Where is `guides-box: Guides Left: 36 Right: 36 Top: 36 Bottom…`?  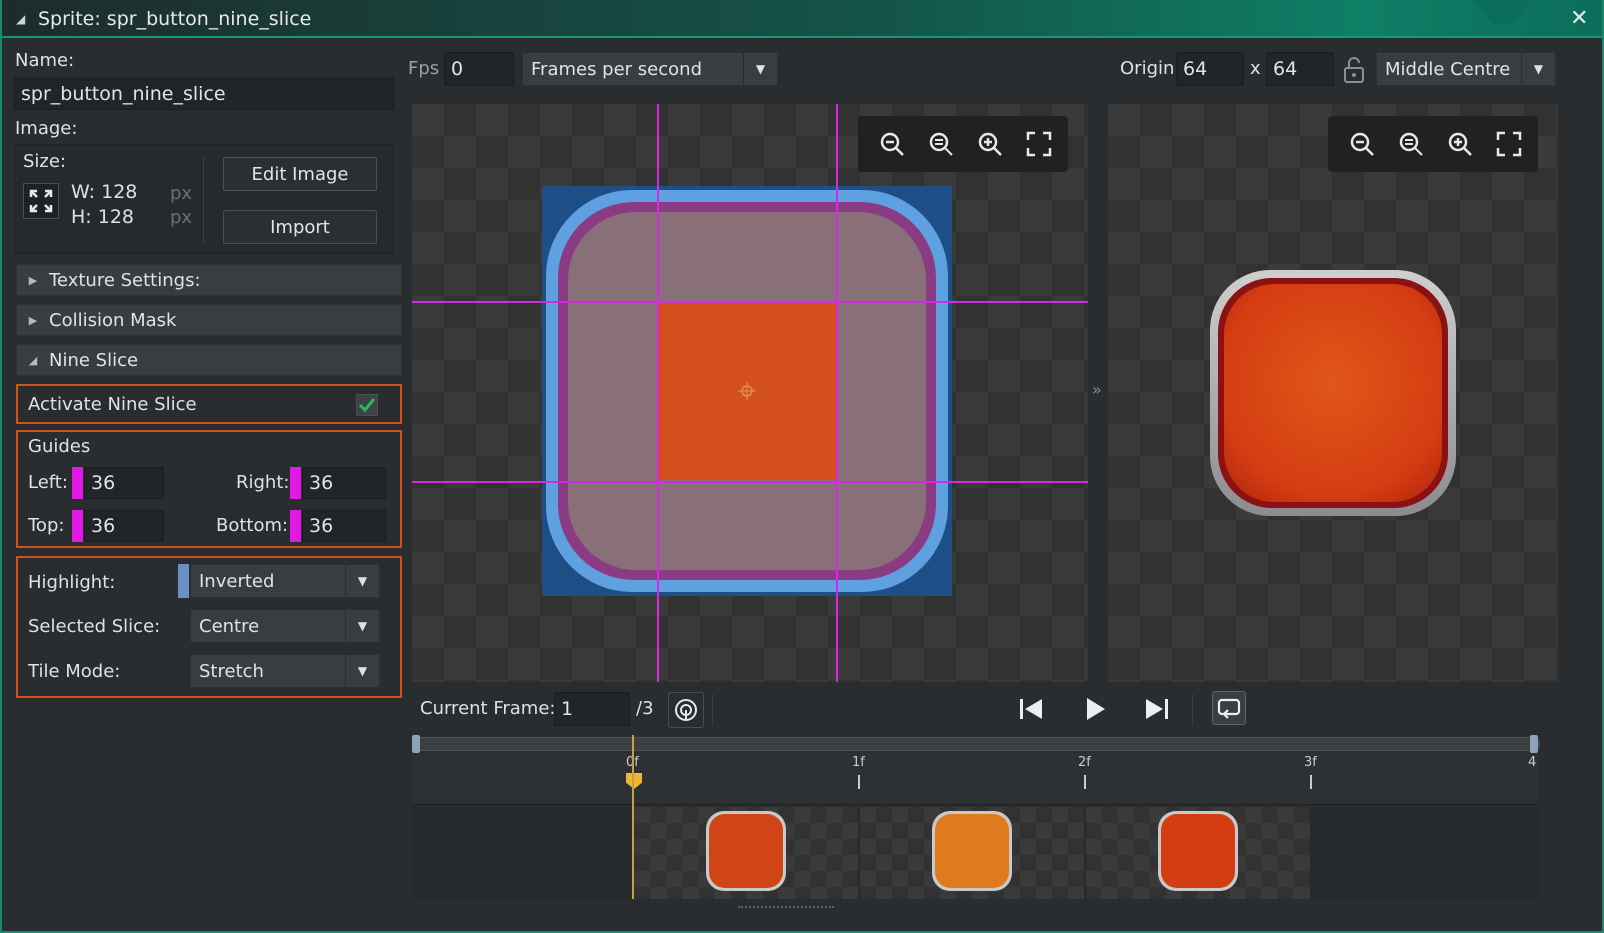
guides-box: Guides Left: 36 Right: 36 Top: 36 Bottom… is located at coordinates (209, 489).